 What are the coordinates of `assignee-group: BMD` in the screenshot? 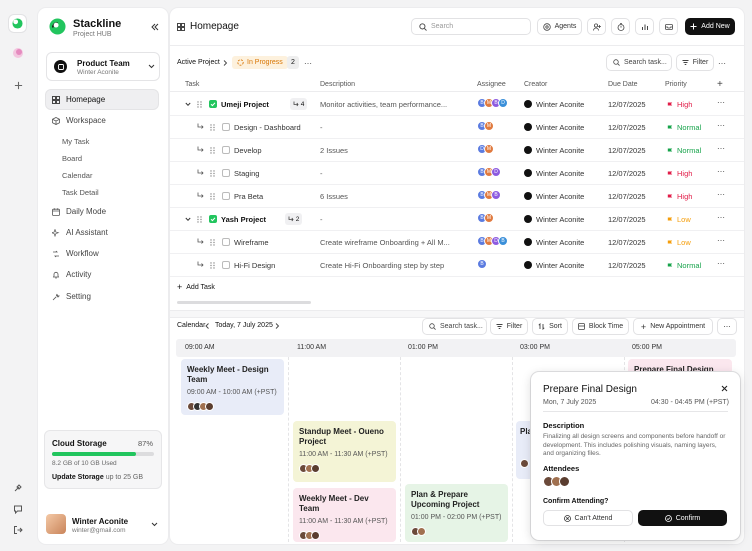 It's located at (489, 172).